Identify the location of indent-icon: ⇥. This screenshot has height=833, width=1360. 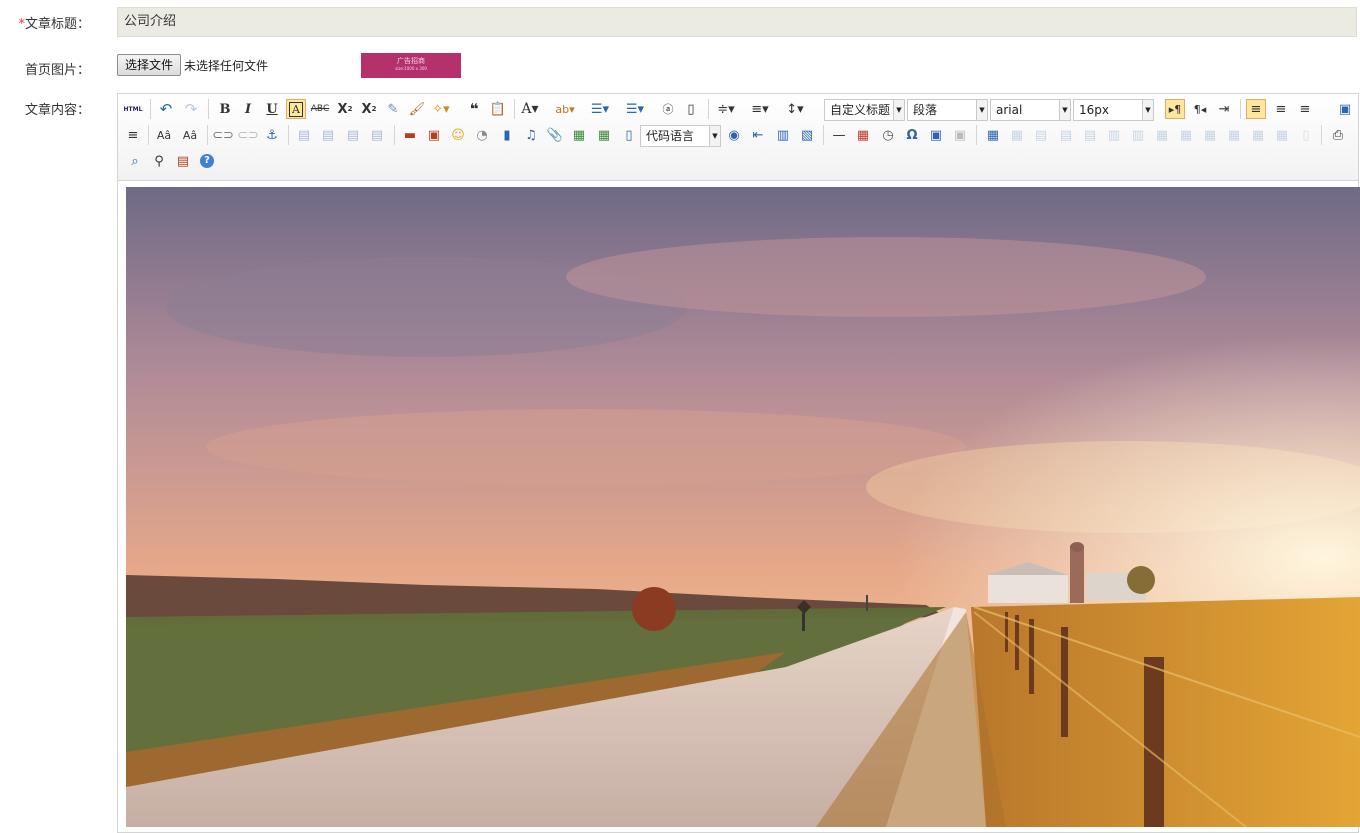
(1224, 109).